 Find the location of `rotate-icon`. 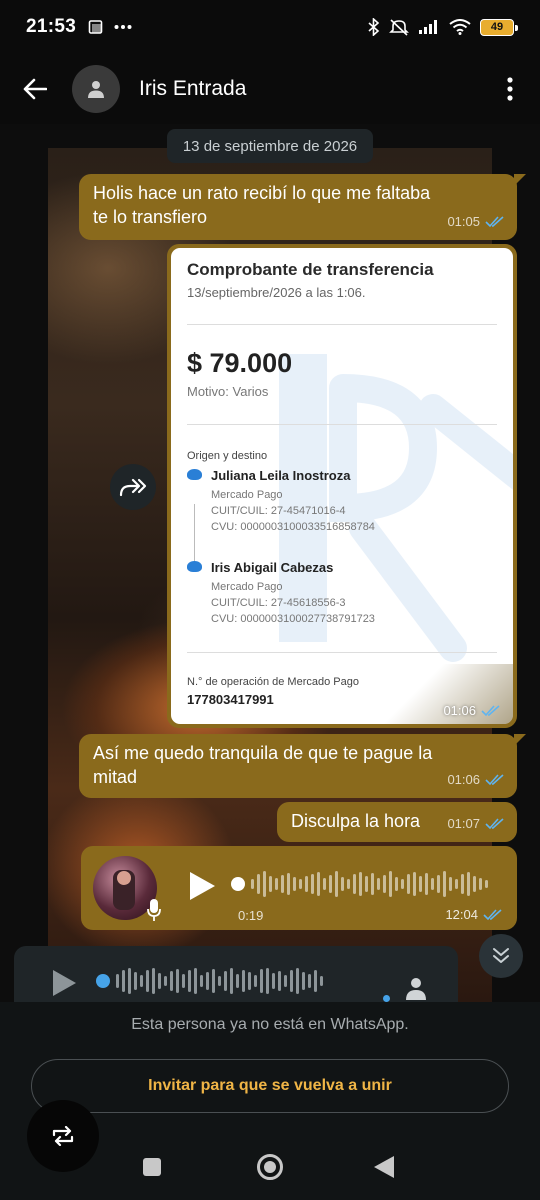

rotate-icon is located at coordinates (63, 1136).